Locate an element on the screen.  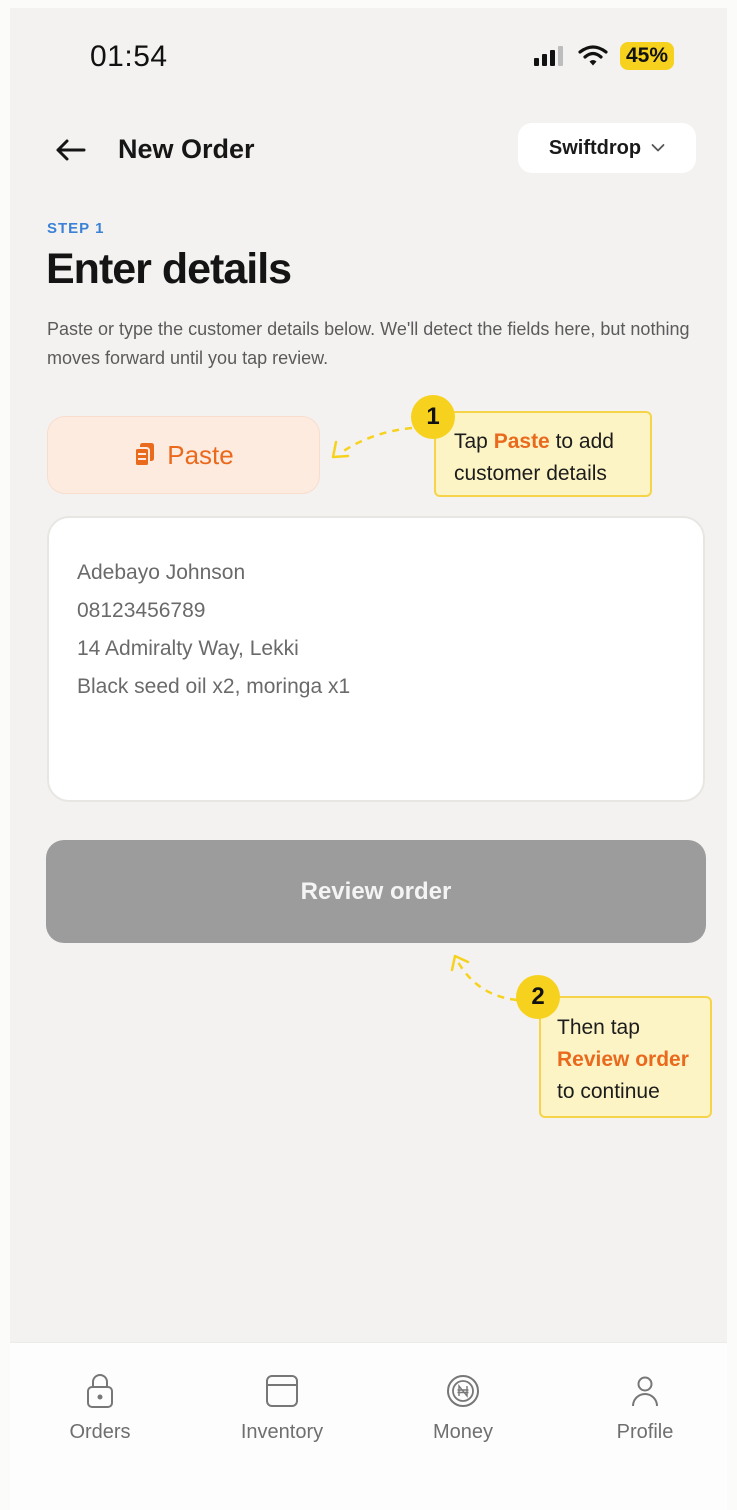
back-button is located at coordinates (70, 150).